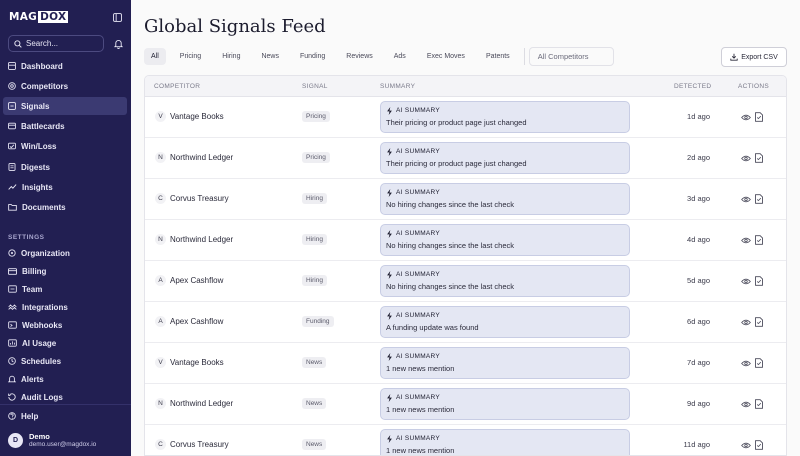 Image resolution: width=800 pixels, height=456 pixels. I want to click on avatar: D, so click(15, 440).